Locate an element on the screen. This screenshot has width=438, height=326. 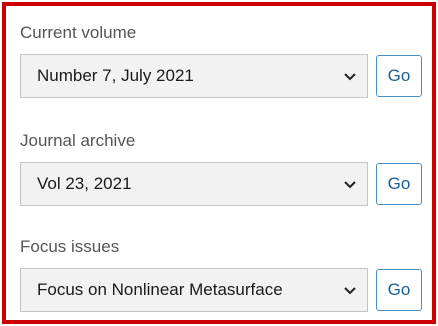
journal-archive-row: Vol 23, 2021 Go is located at coordinates (223, 184).